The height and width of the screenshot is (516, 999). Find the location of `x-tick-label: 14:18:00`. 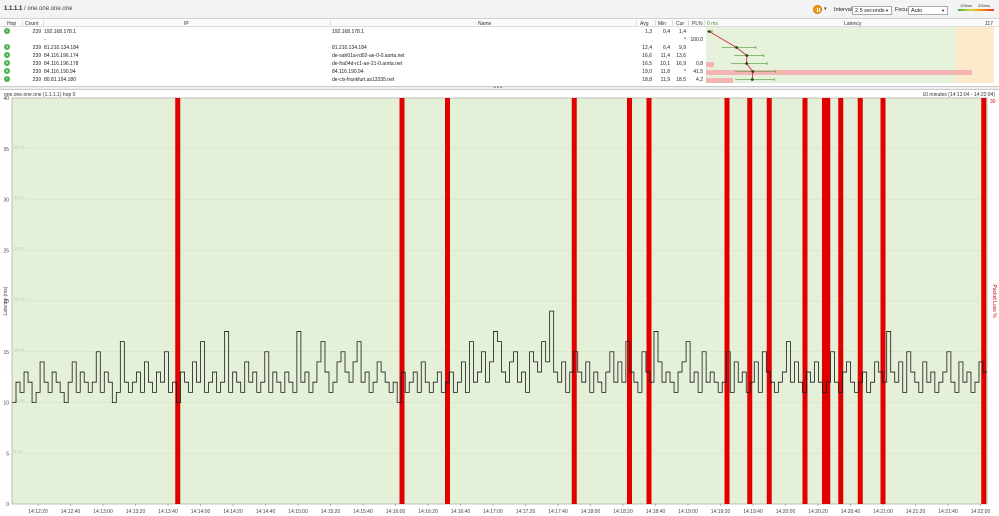

x-tick-label: 14:18:00 is located at coordinates (591, 512).